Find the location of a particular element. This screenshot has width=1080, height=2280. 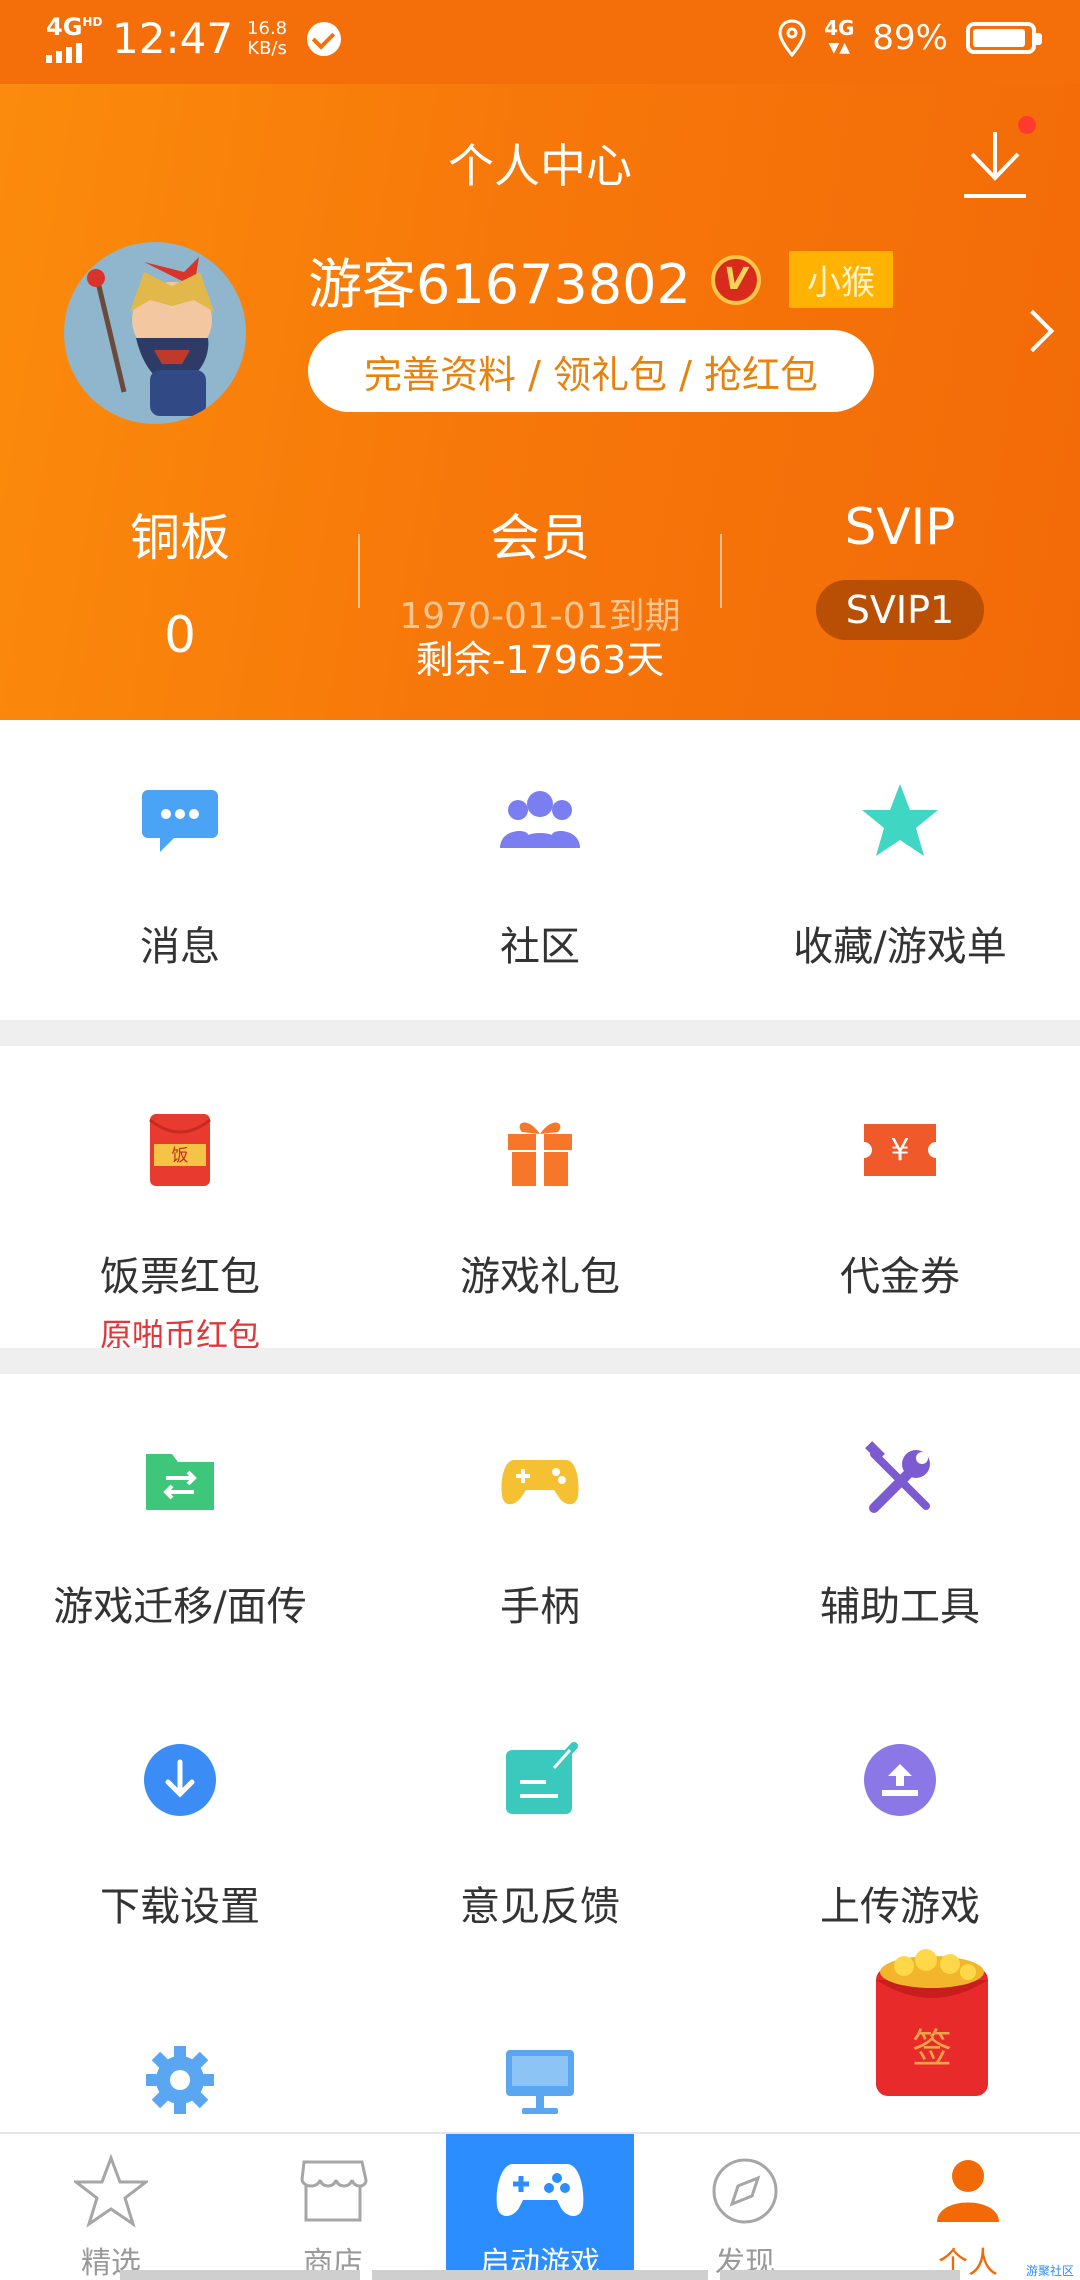

nav-tab-discover: 发现 is located at coordinates (745, 2207).